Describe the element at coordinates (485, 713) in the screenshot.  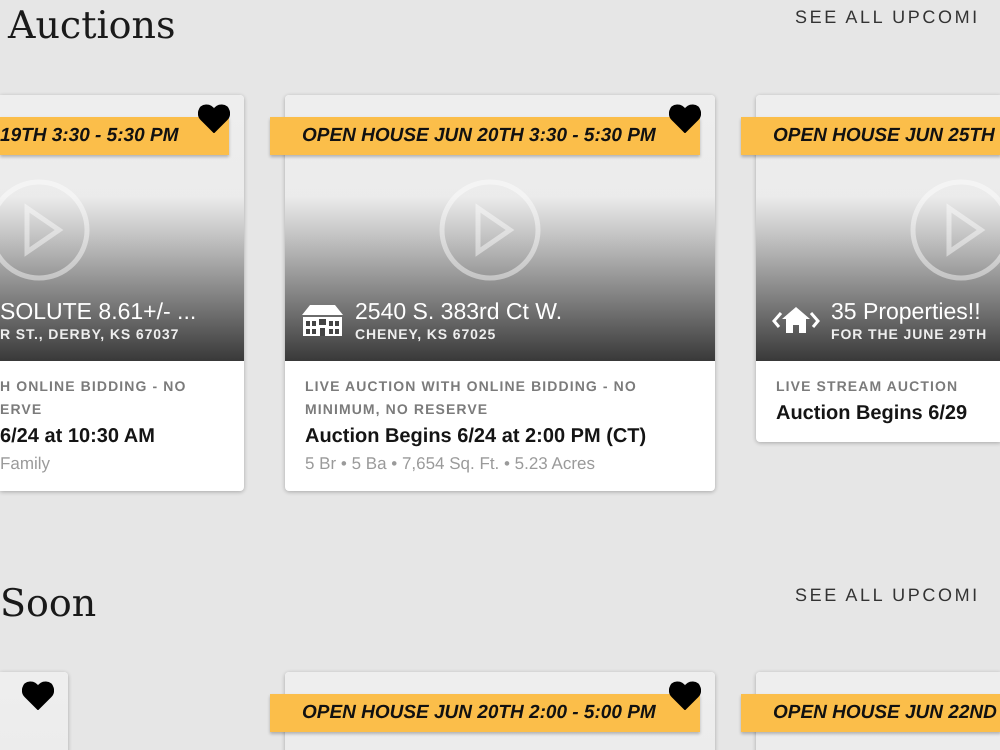
I see `open-house-banner: OPEN HOUSE JUN 20TH 2:00 - 5:00 PM` at that location.